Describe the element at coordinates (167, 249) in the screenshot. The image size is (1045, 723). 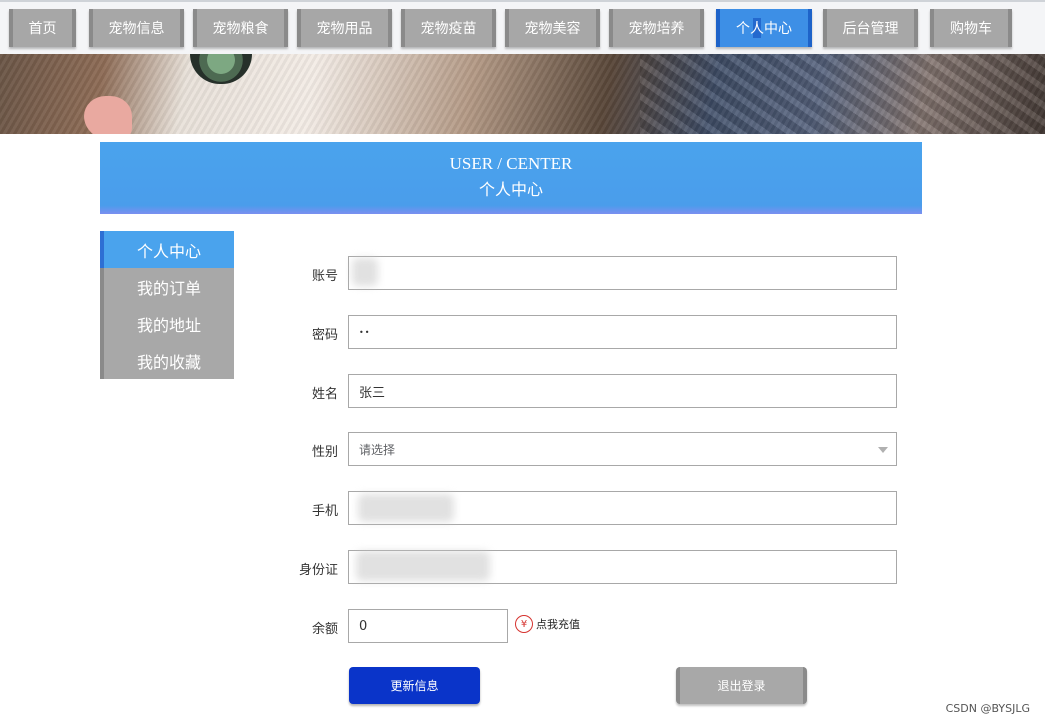
I see `sidebar-item-user-center: 个人中心` at that location.